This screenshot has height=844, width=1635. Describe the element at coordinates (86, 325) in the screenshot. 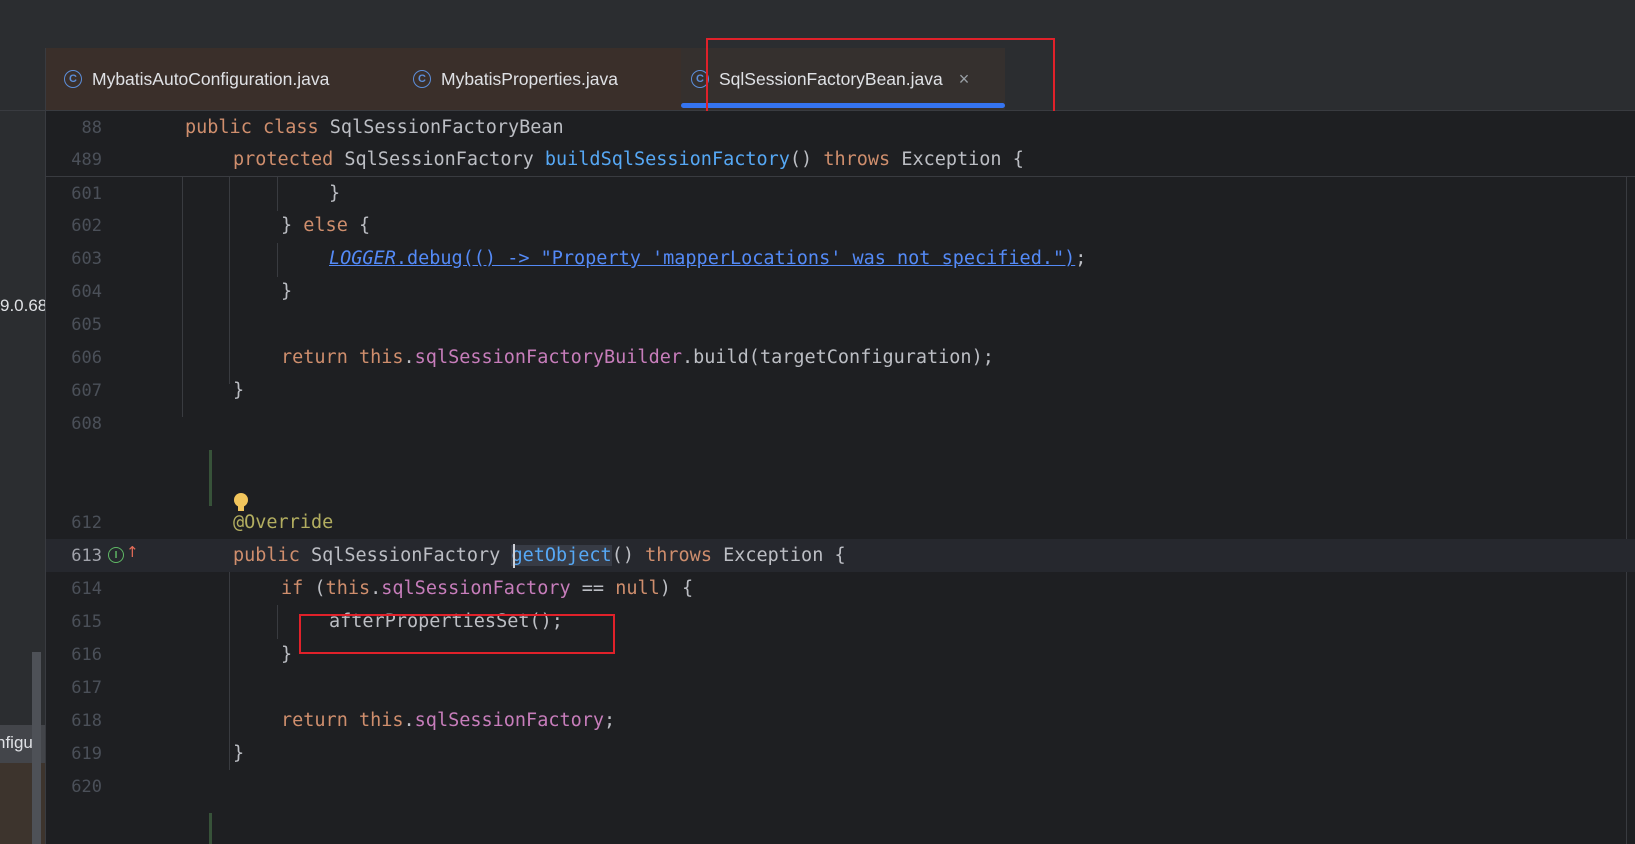

I see `line-number: 605` at that location.